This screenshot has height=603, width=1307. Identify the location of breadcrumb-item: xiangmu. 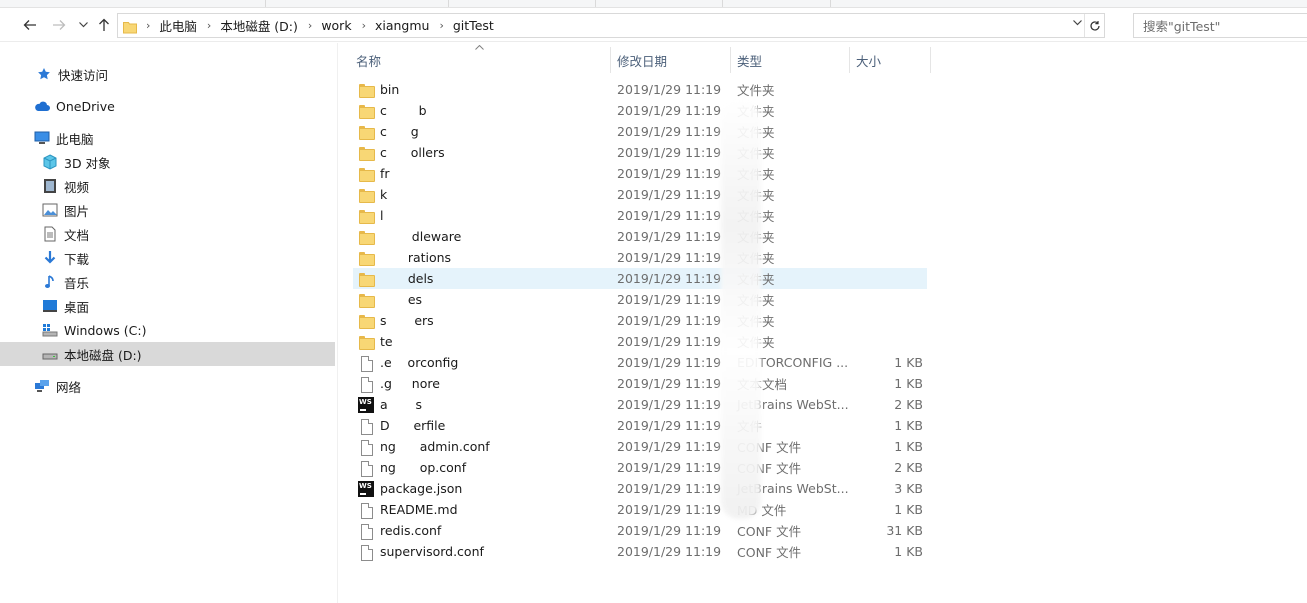
(402, 25).